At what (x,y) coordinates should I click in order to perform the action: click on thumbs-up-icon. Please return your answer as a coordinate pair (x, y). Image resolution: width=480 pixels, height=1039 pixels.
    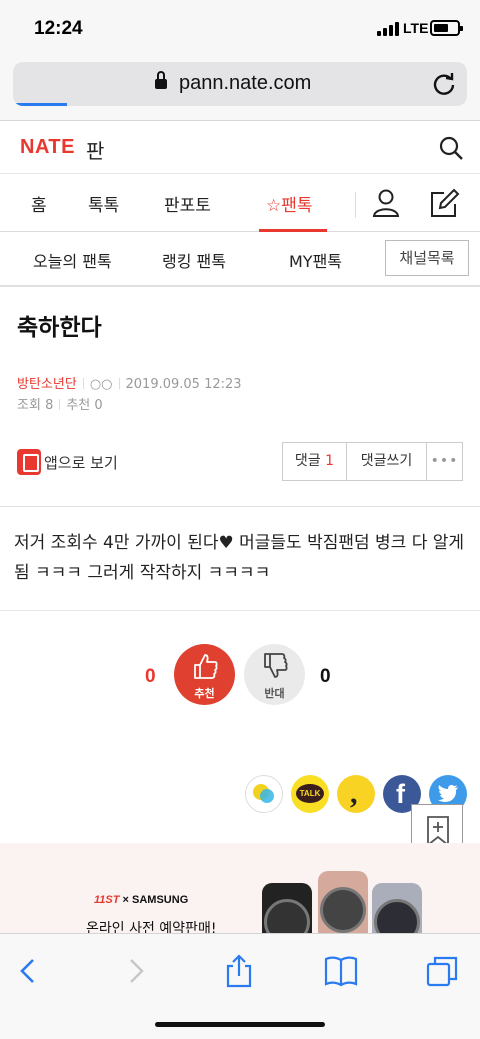
    Looking at the image, I should click on (206, 666).